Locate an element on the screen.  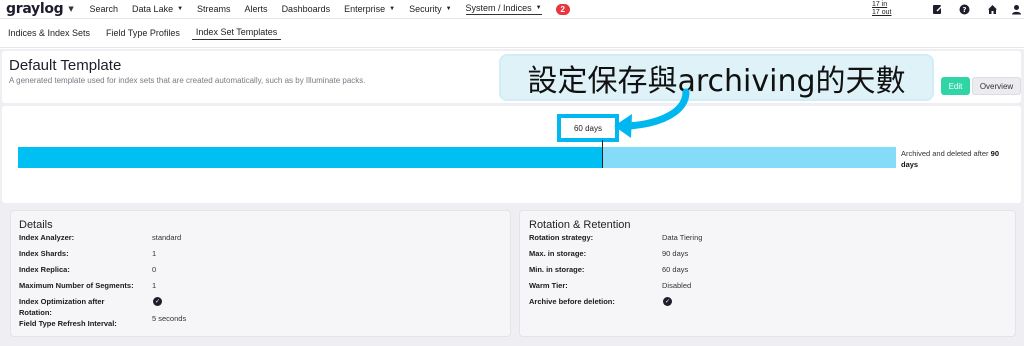
nav-alerts-label: Alerts is located at coordinates (256, 9).